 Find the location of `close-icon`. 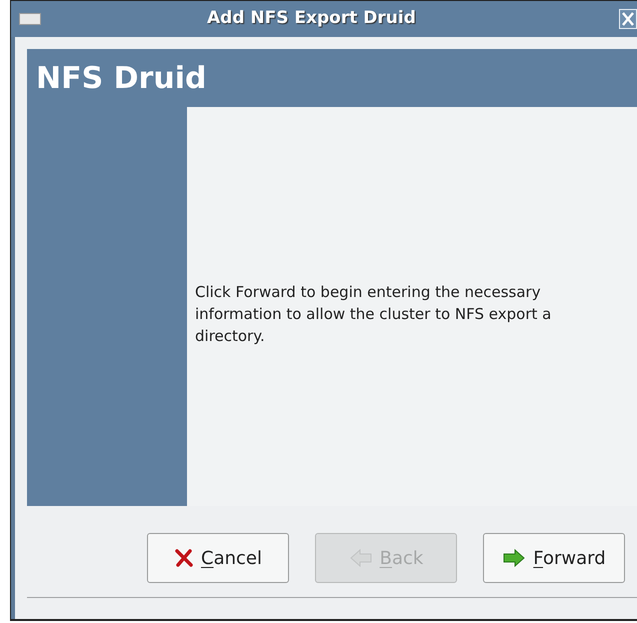

close-icon is located at coordinates (628, 19).